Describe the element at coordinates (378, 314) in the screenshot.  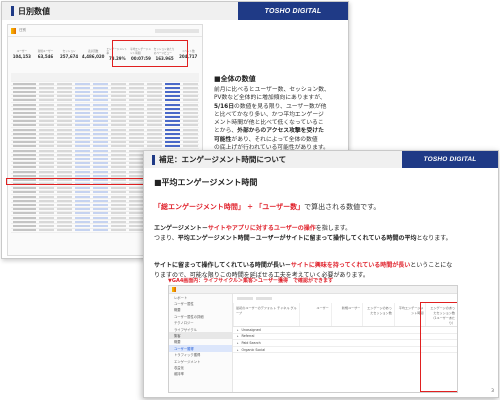
I see `column-header: エンゲージのあったセッション数` at that location.